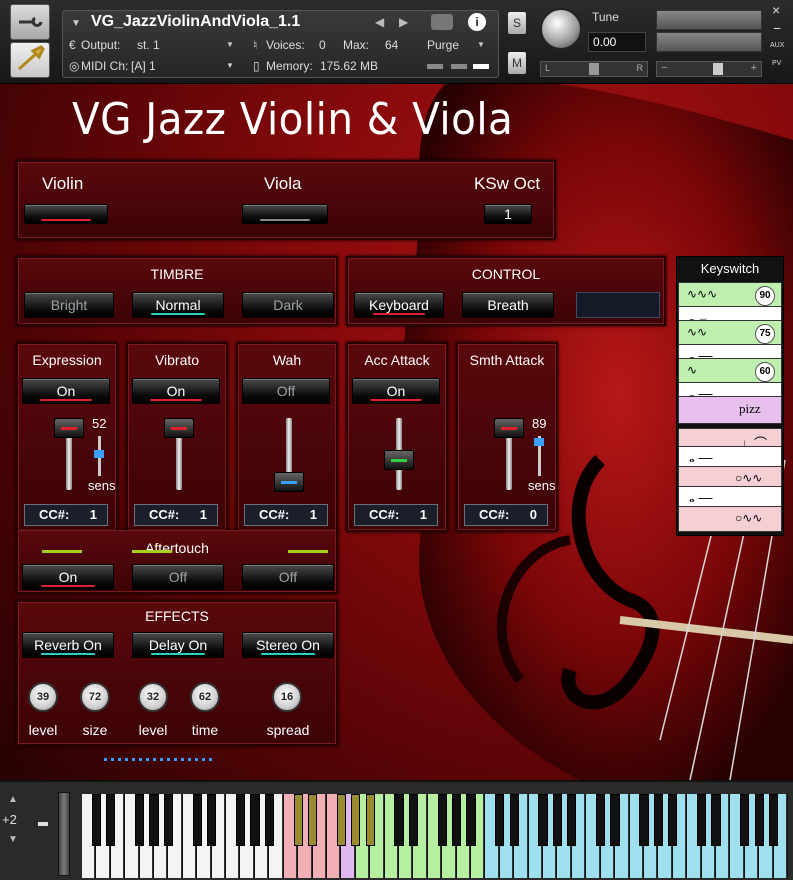  Describe the element at coordinates (143, 66) in the screenshot. I see `midi-channel-select: [A] 1` at that location.